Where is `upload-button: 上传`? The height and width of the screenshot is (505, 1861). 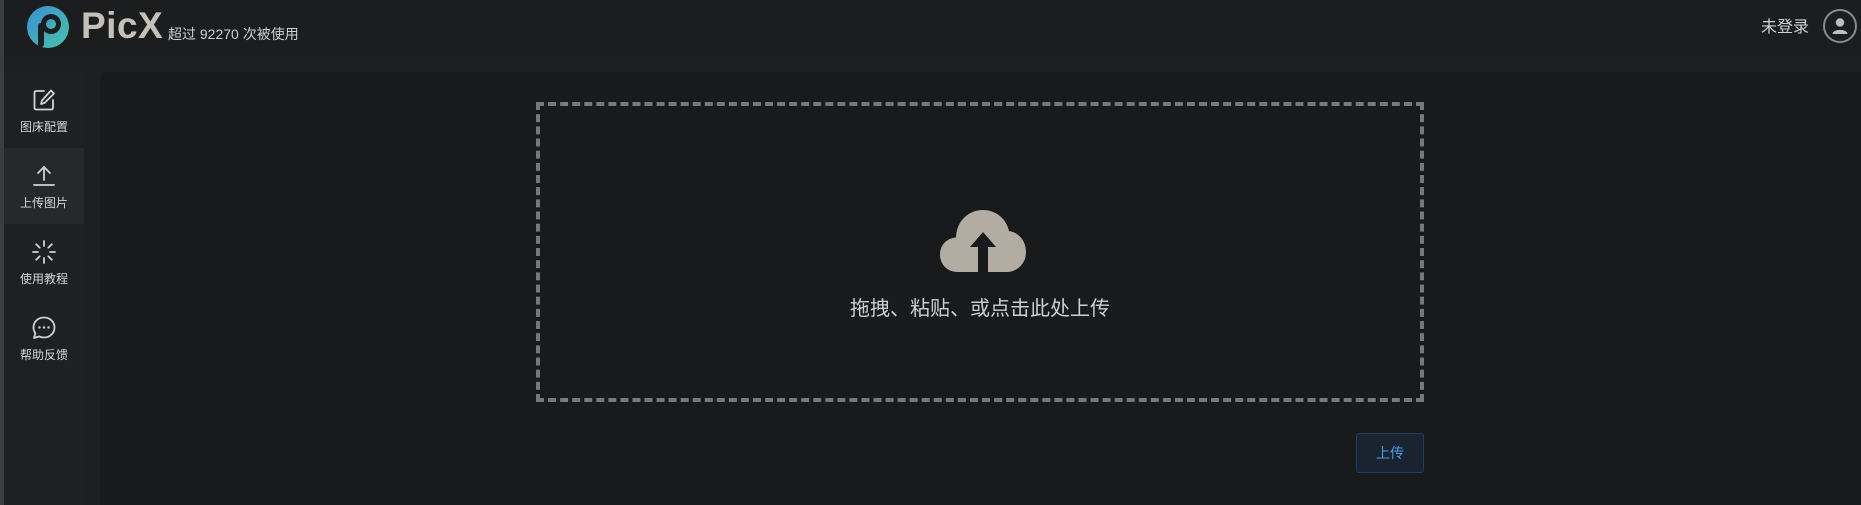
upload-button: 上传 is located at coordinates (1390, 453).